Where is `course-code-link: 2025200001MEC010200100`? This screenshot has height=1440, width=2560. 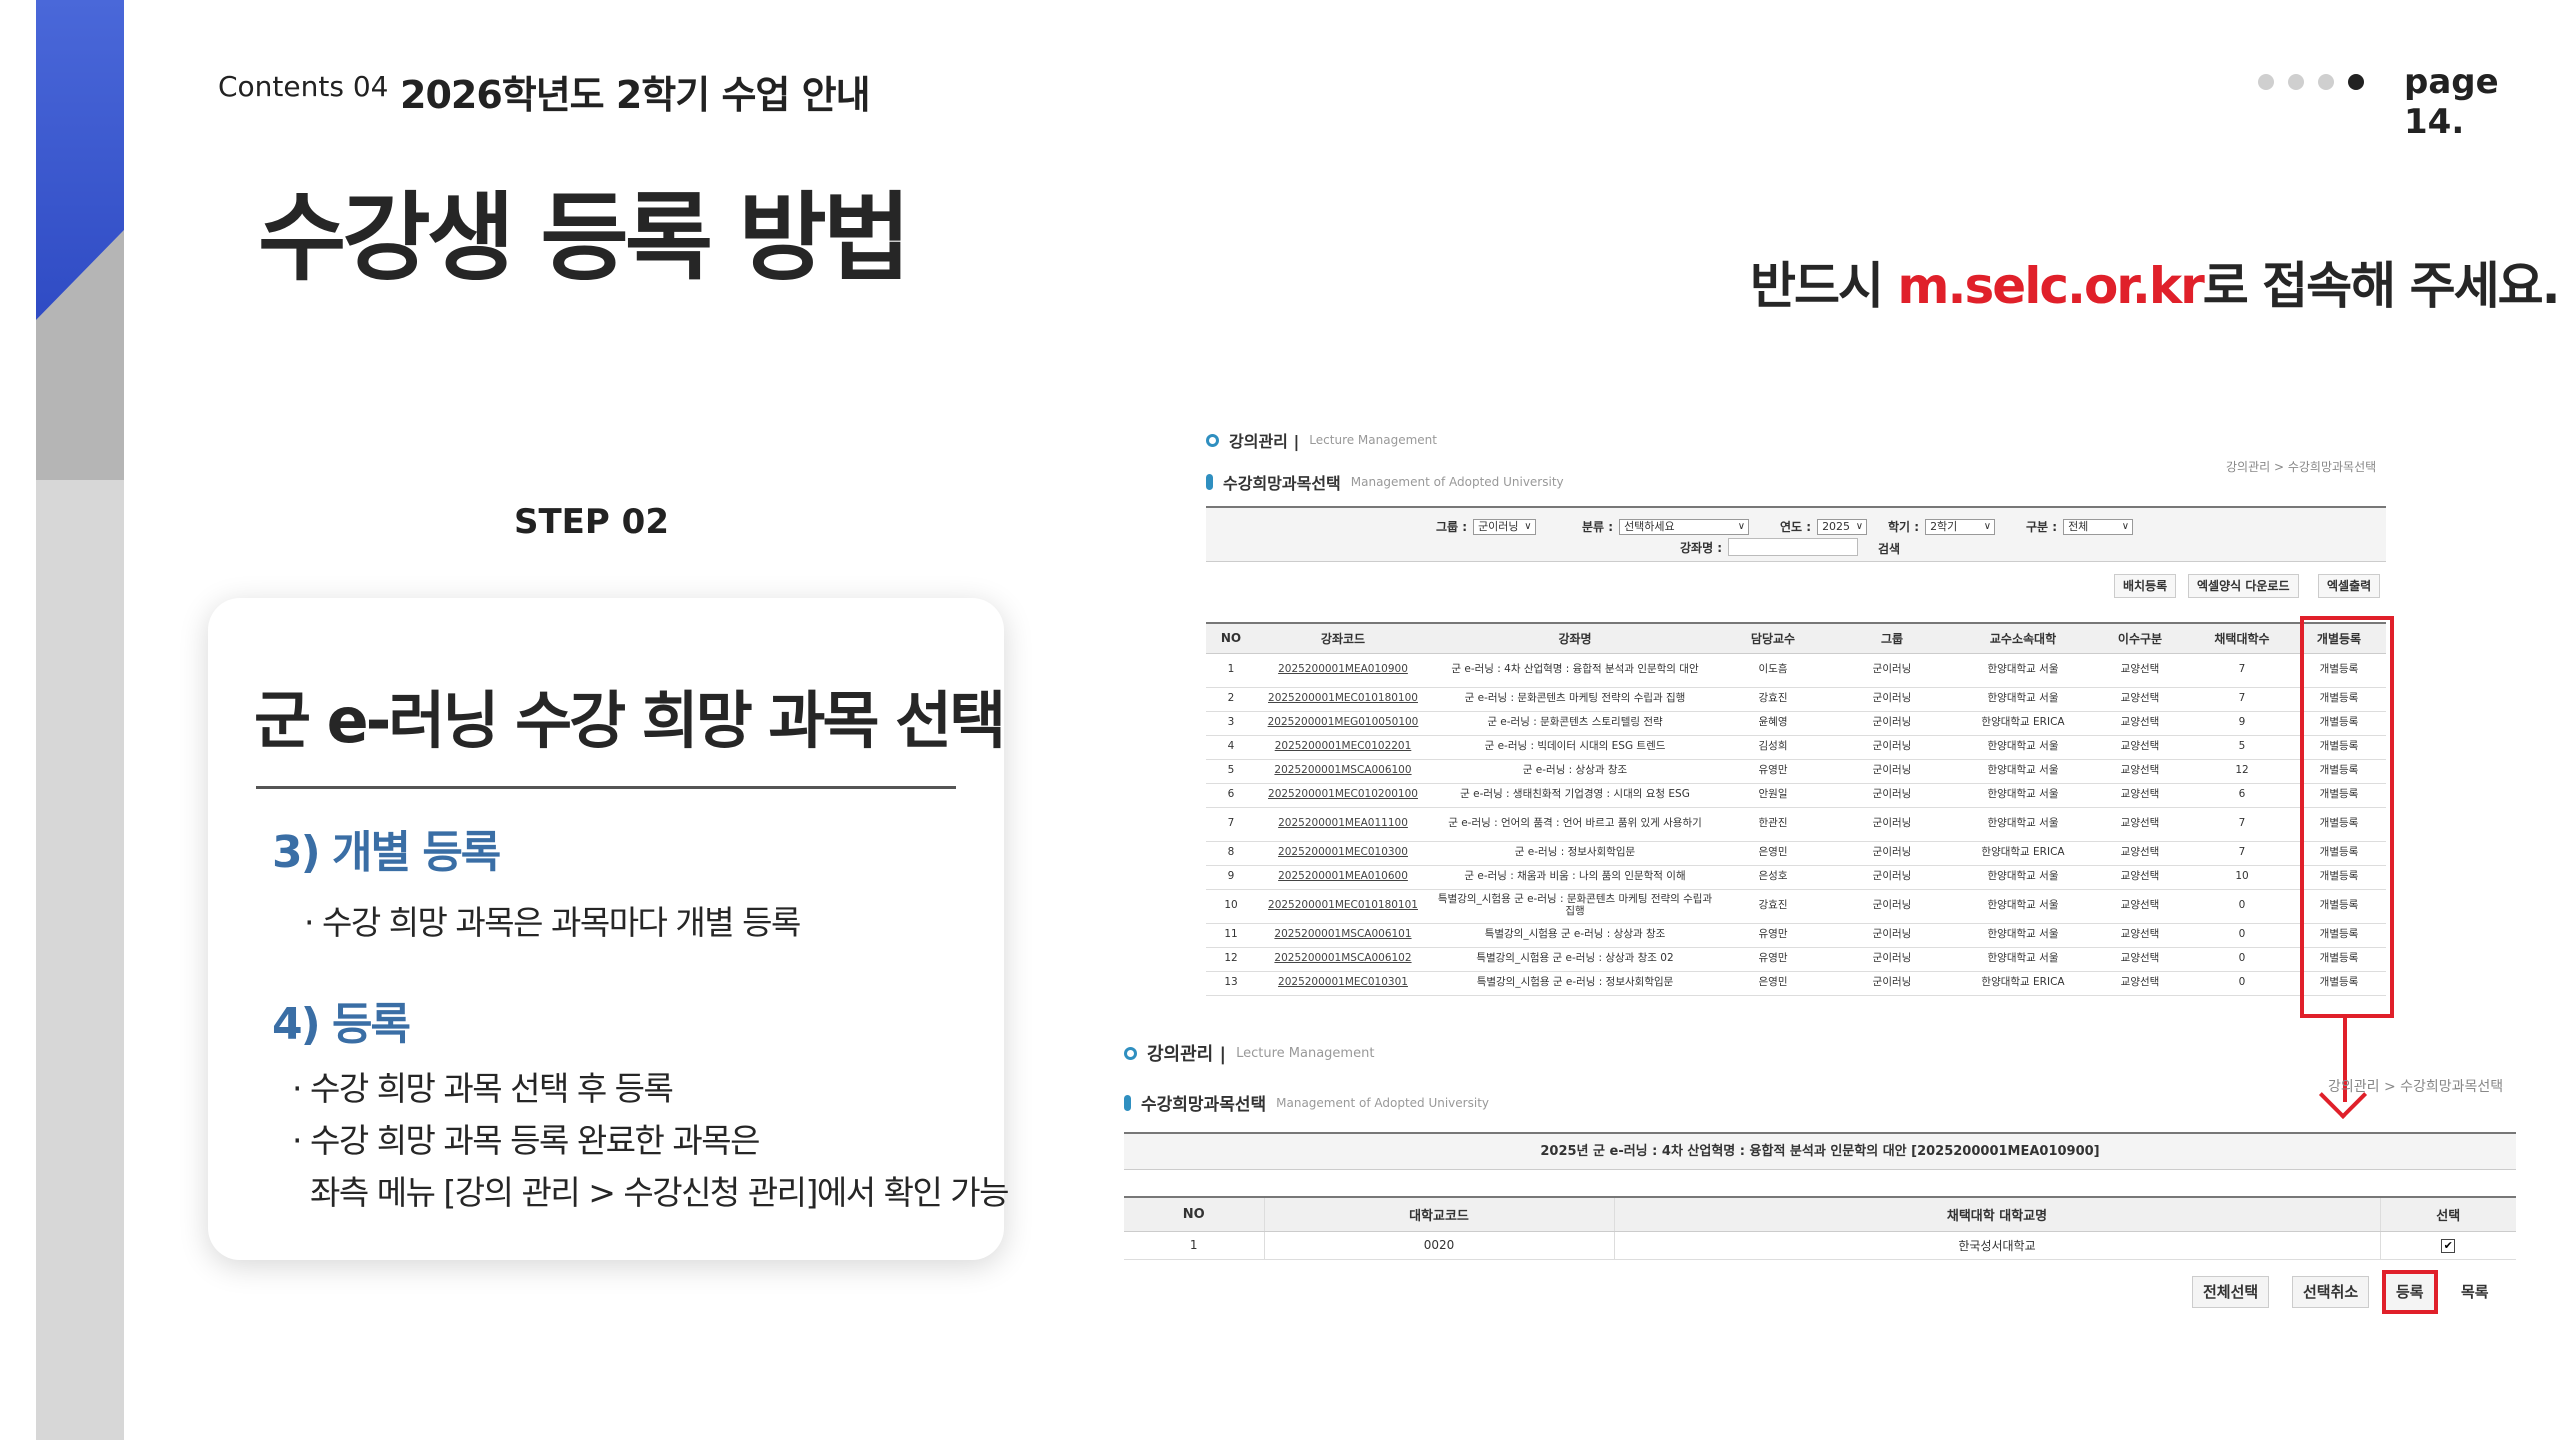 course-code-link: 2025200001MEC010200100 is located at coordinates (1343, 795).